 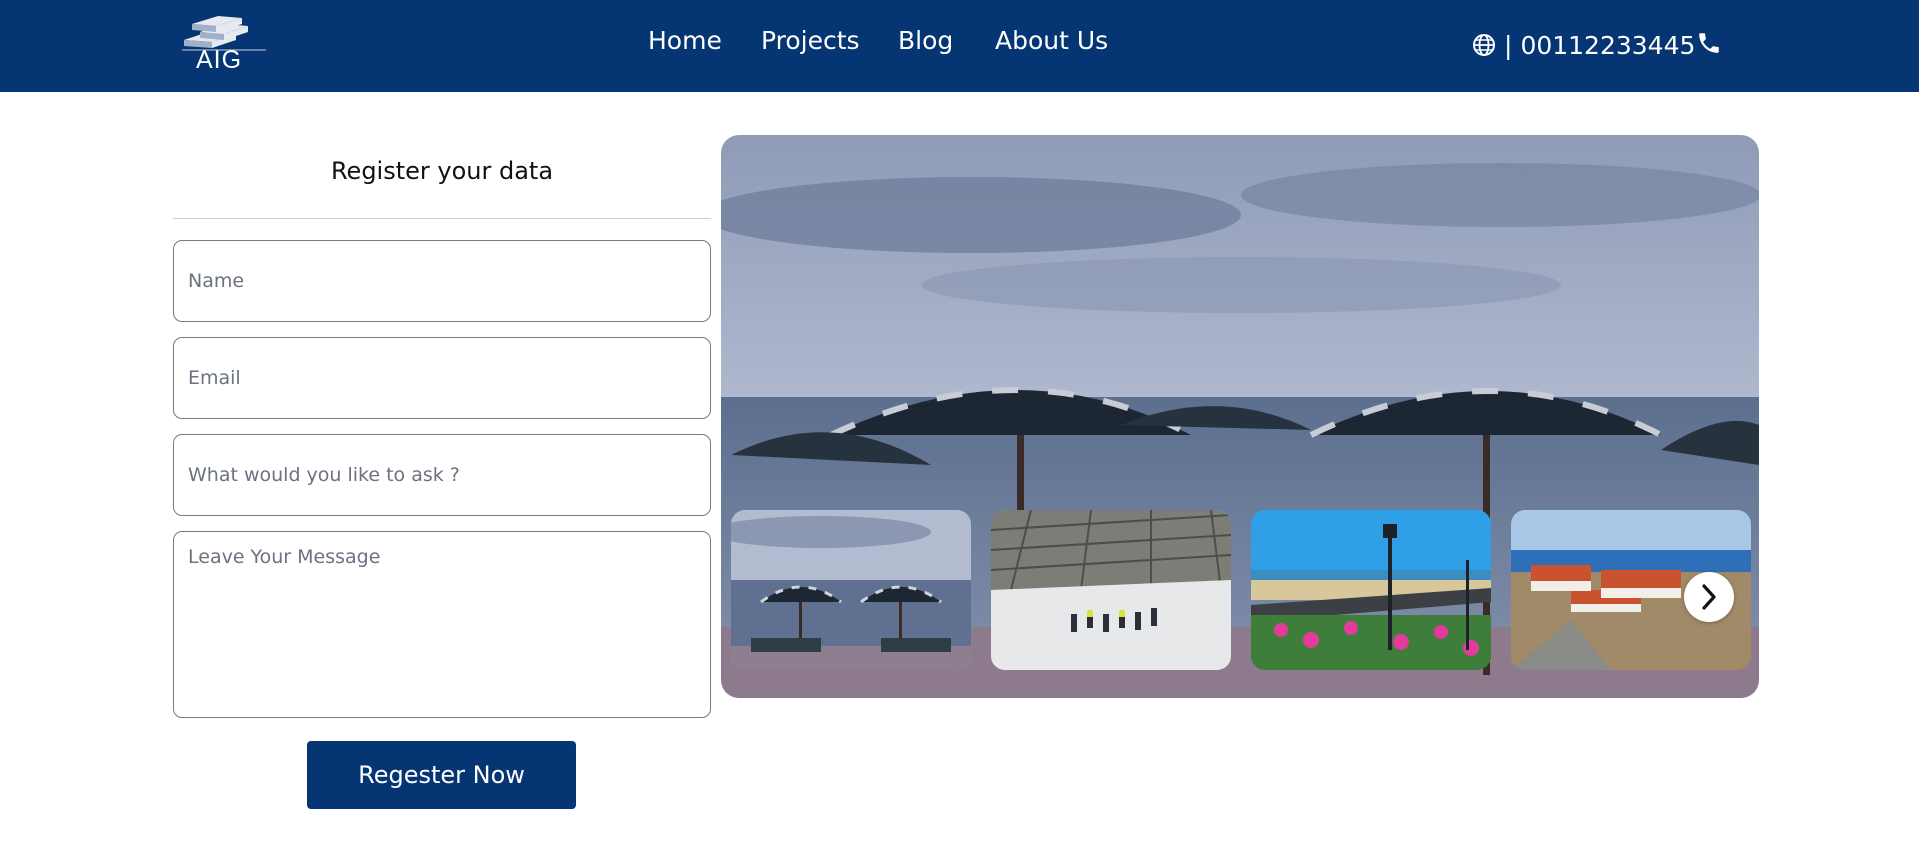 I want to click on phone-number: 00112233445, so click(x=1607, y=45).